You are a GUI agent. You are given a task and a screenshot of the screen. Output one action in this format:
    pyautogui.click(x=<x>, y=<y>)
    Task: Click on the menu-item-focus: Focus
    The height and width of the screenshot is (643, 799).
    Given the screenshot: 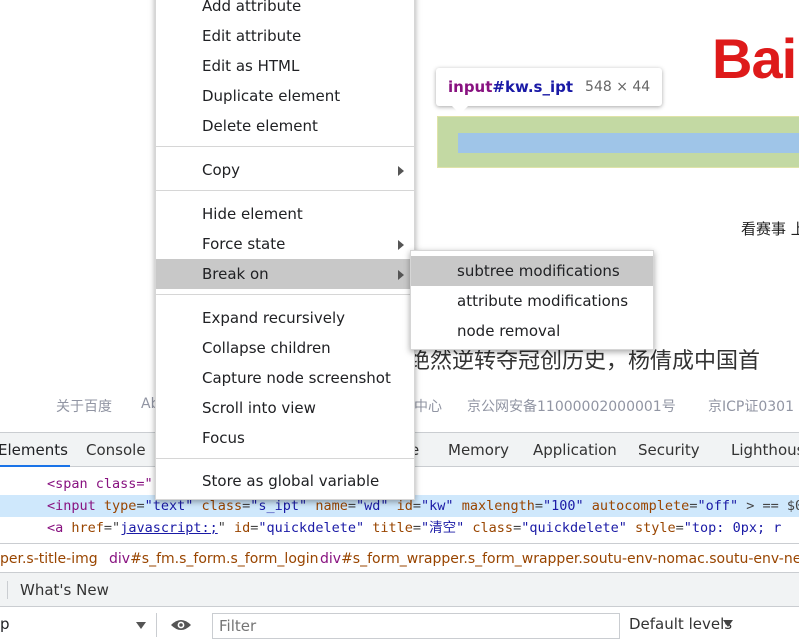 What is the action you would take?
    pyautogui.click(x=285, y=438)
    